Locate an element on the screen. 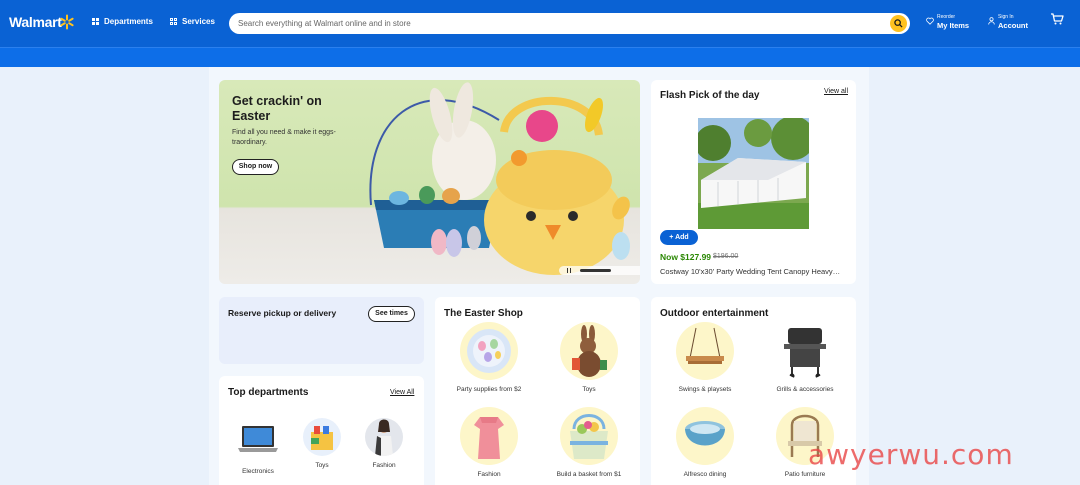 This screenshot has height=485, width=1080. department-tile-fashion: Fashion is located at coordinates (384, 443).